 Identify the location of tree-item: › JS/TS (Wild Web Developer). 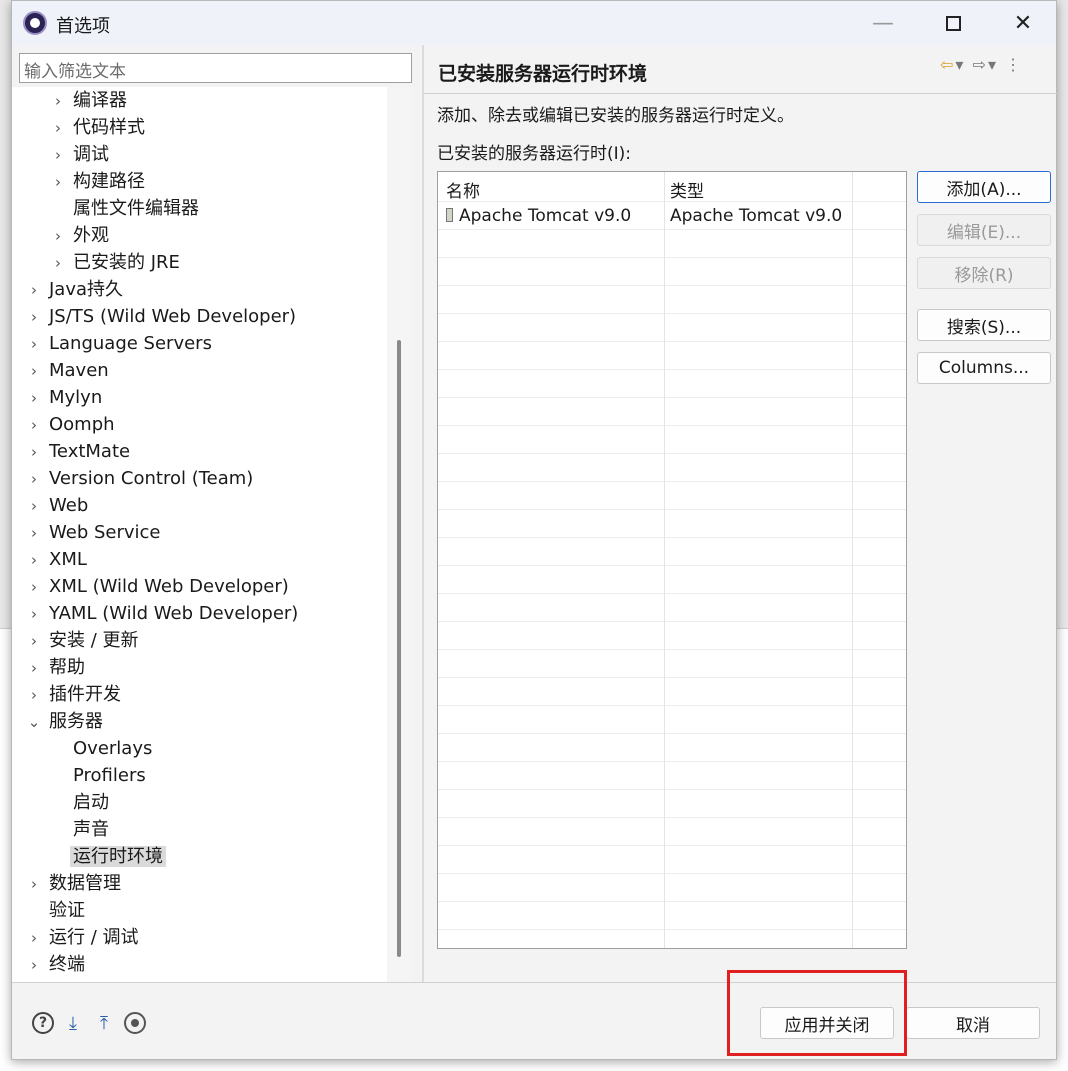
(160, 316).